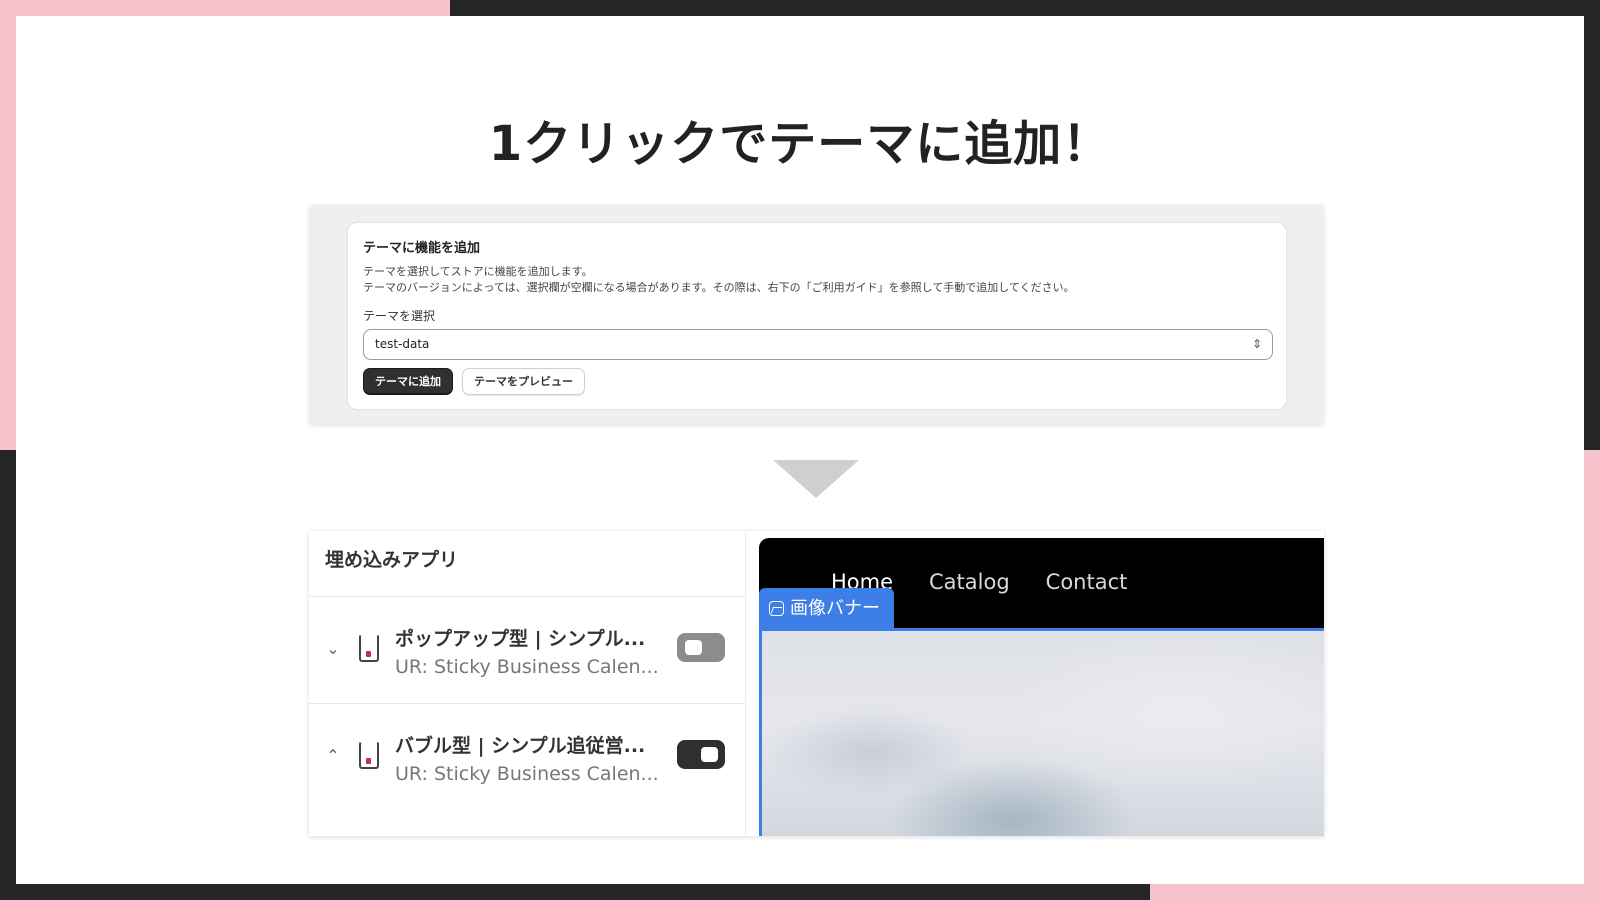 This screenshot has width=1600, height=900. Describe the element at coordinates (1041, 732) in the screenshot. I see `image-banner` at that location.